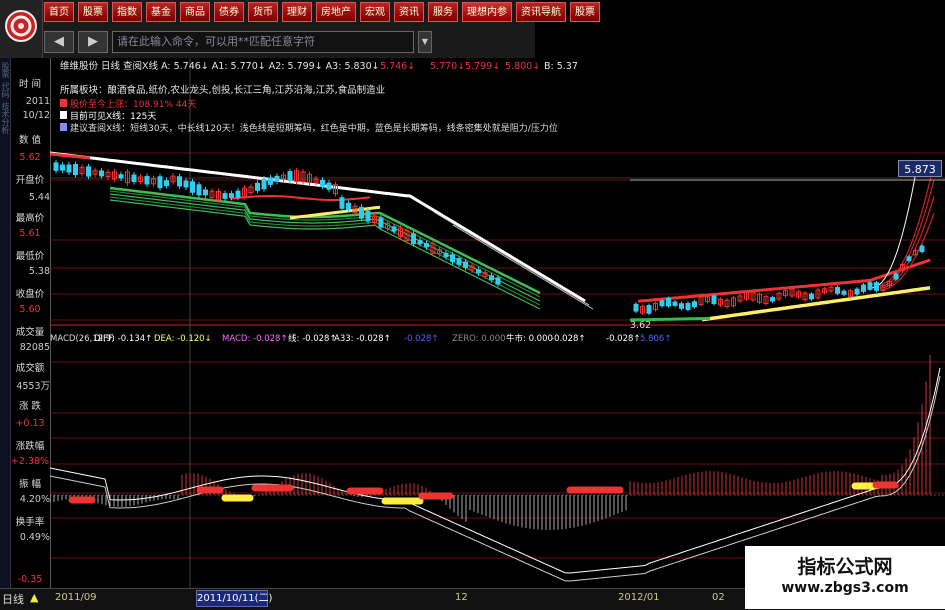  I want to click on menu-item: 首页, so click(59, 12).